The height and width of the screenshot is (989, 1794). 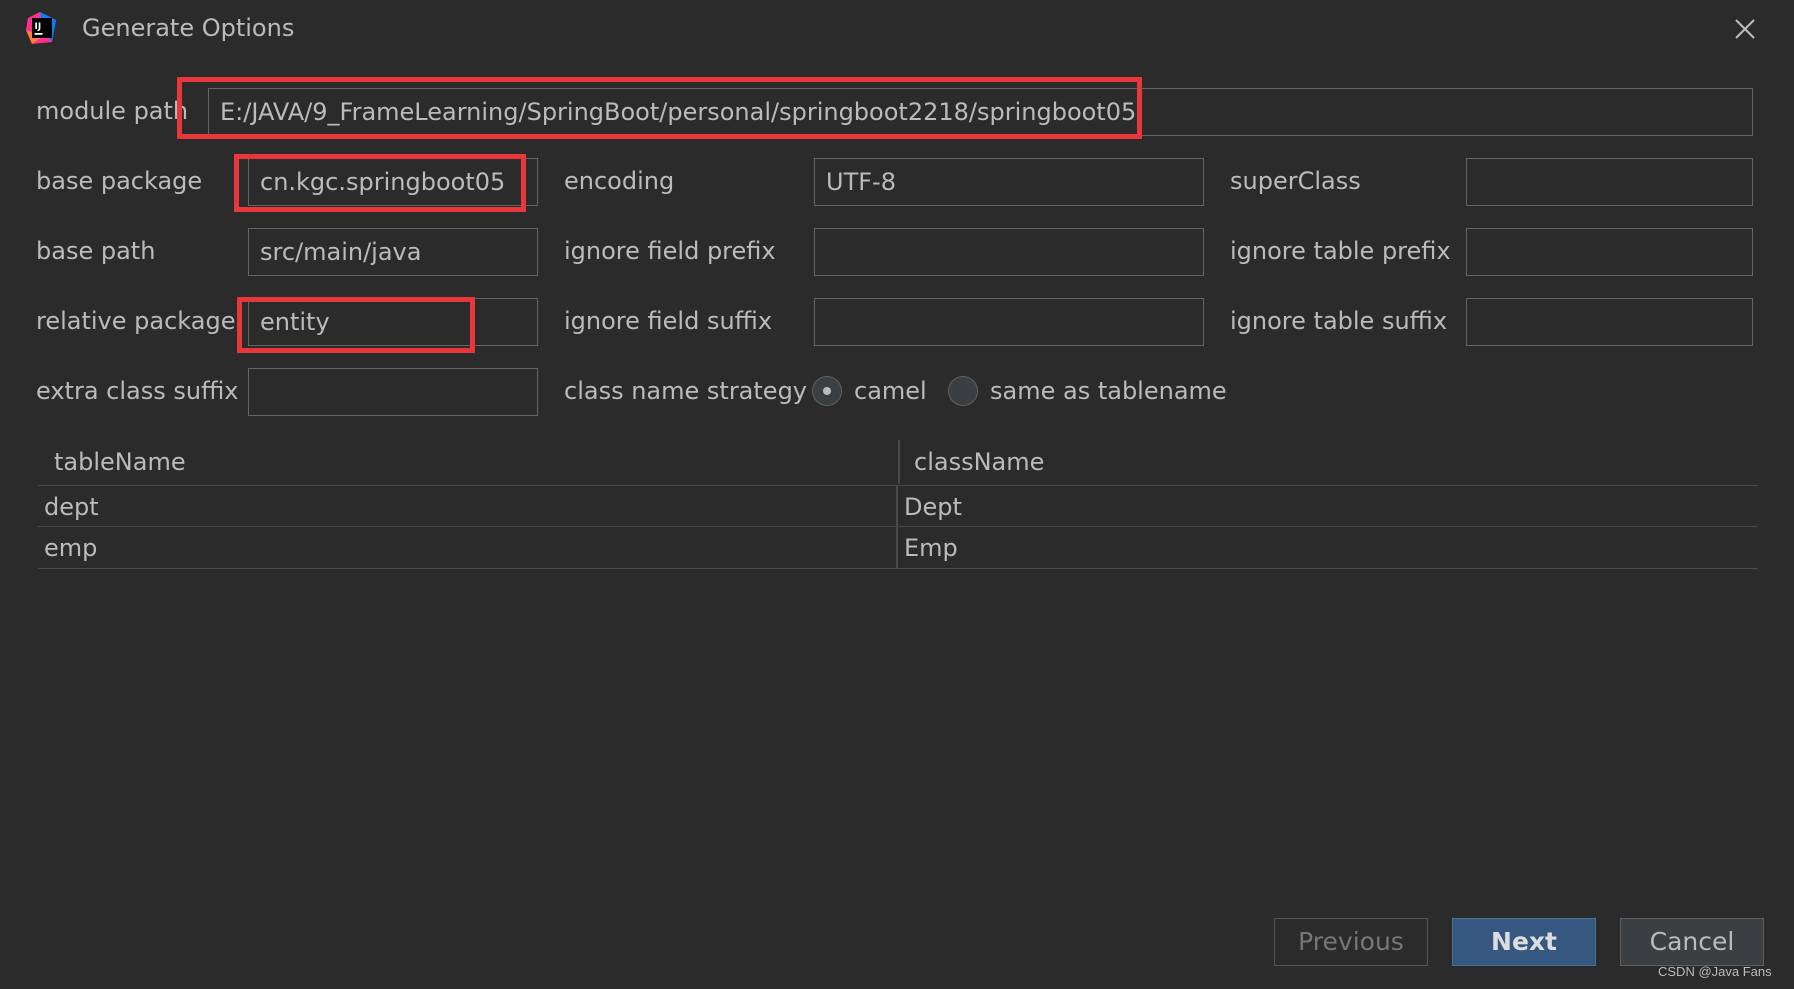 I want to click on radio-selected-dot, so click(x=827, y=391).